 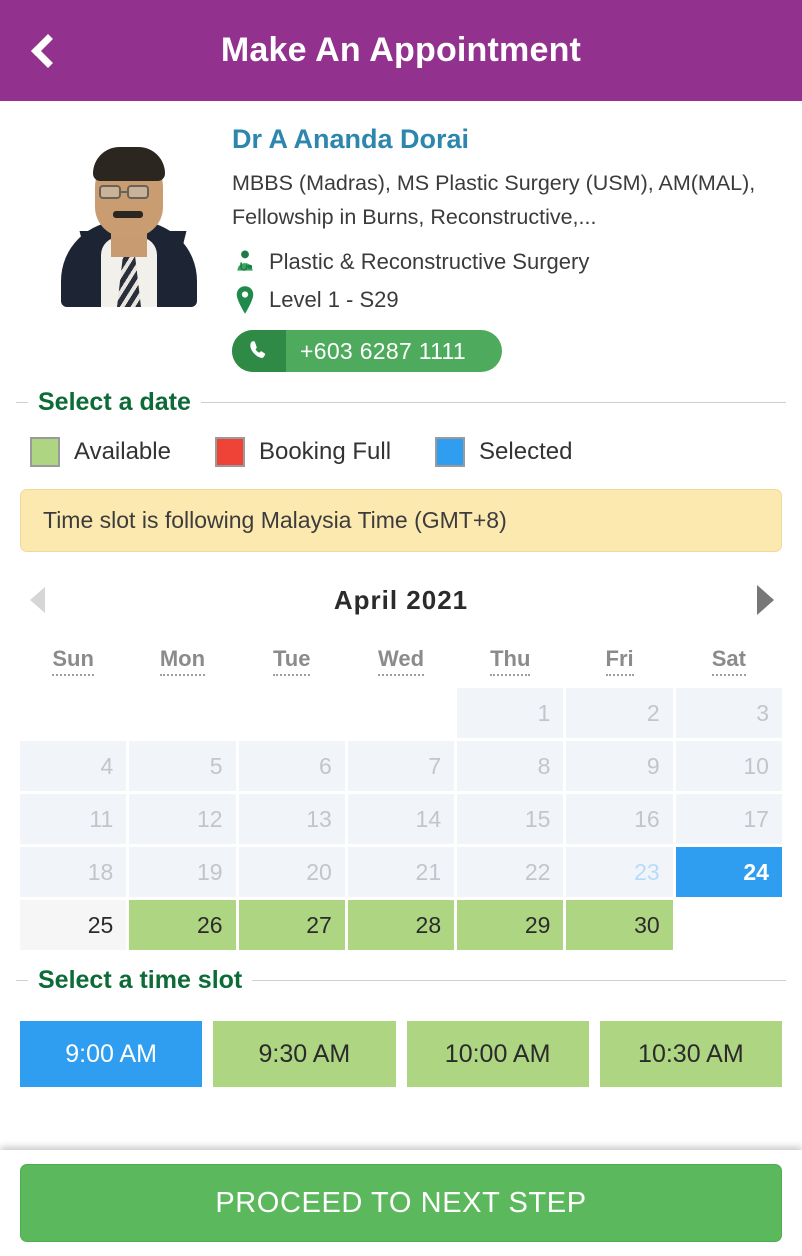 I want to click on doctor-location-row: Level 1 - S29, so click(x=507, y=299).